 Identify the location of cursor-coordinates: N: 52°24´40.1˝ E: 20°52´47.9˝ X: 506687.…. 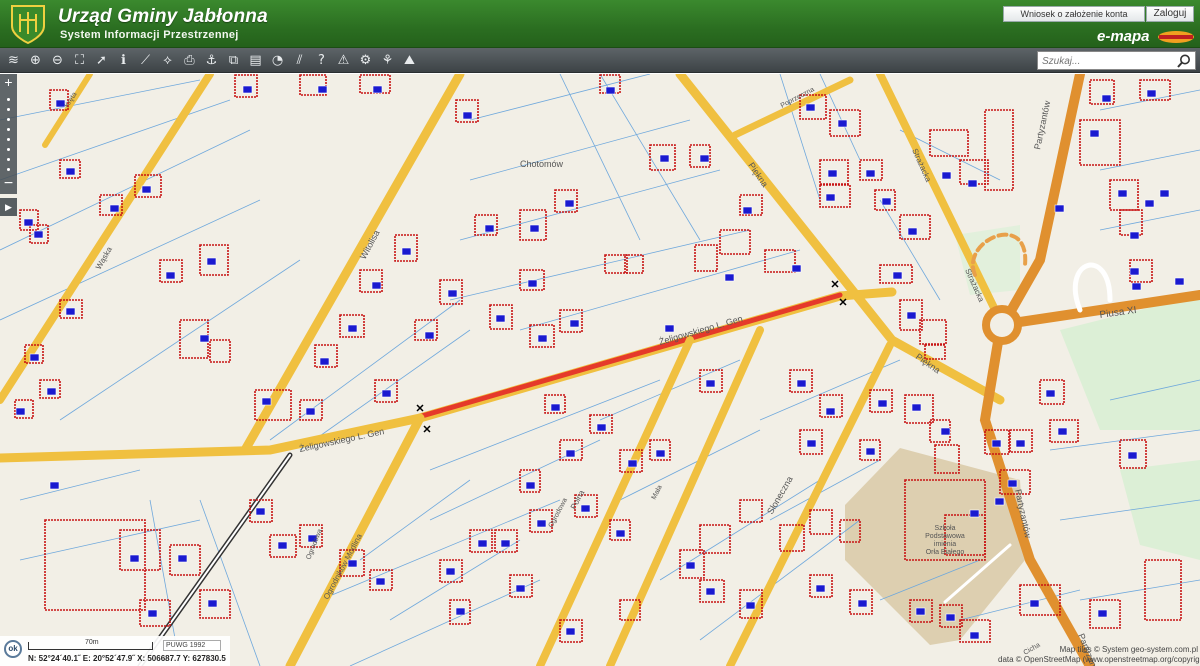
(127, 658).